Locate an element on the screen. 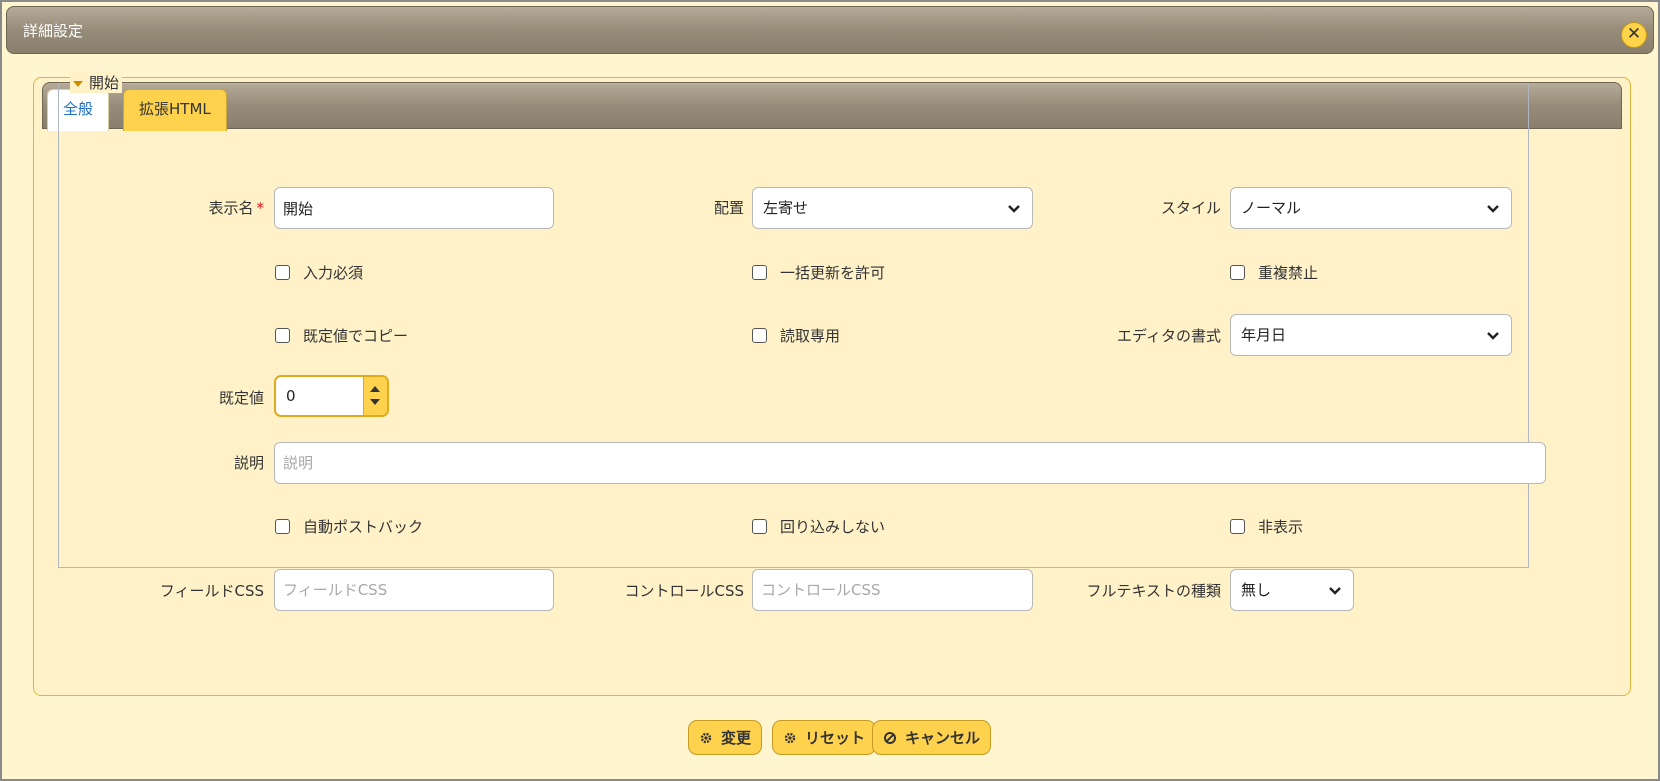 This screenshot has width=1660, height=781. alignment-label: 配置 is located at coordinates (728, 208).